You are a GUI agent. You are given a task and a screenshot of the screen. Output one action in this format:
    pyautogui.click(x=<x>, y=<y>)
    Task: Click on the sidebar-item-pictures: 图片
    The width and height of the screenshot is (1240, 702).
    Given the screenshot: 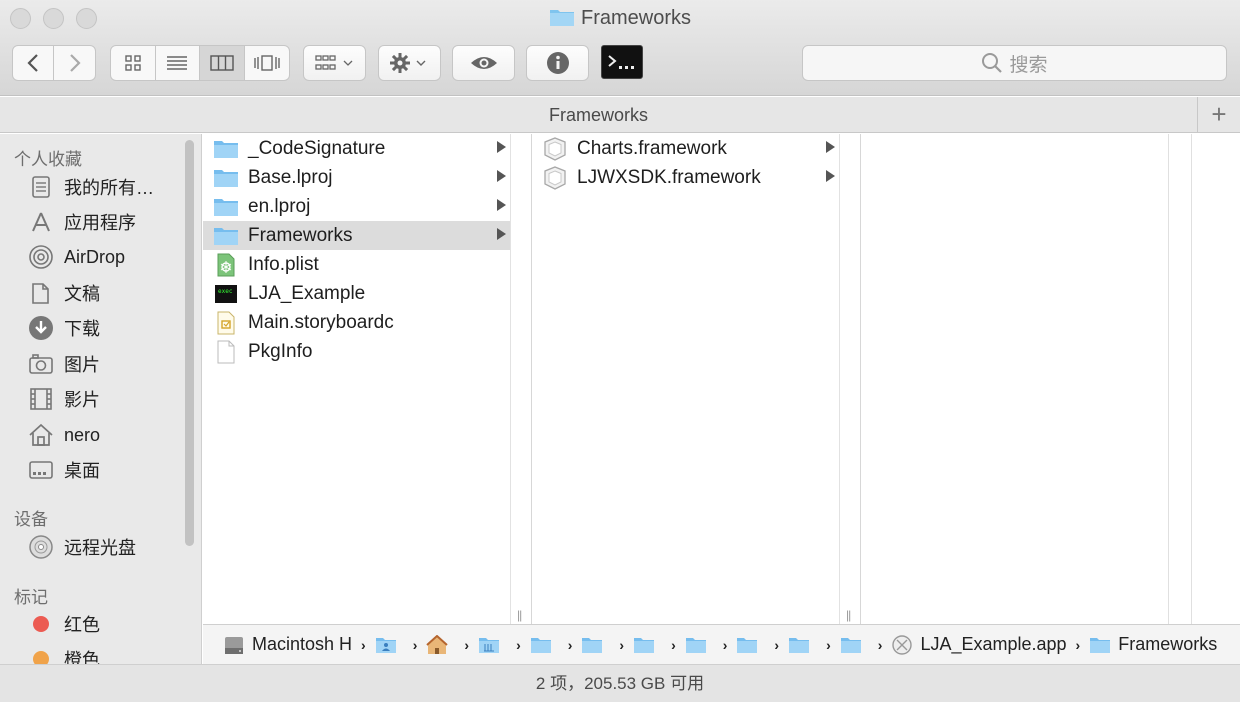 What is the action you would take?
    pyautogui.click(x=108, y=364)
    